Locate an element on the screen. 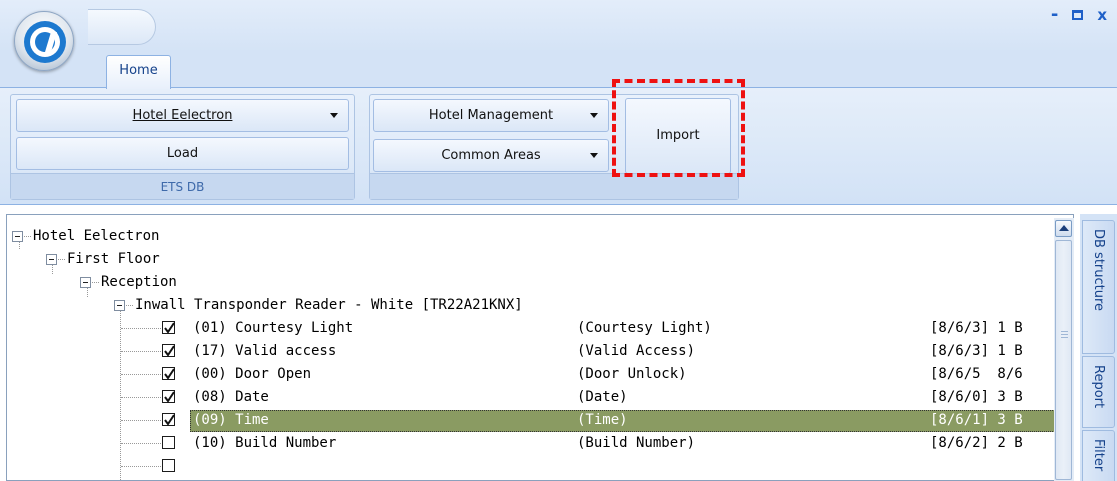 Image resolution: width=1117 pixels, height=481 pixels. tree-node-floor: First Floor is located at coordinates (532, 259).